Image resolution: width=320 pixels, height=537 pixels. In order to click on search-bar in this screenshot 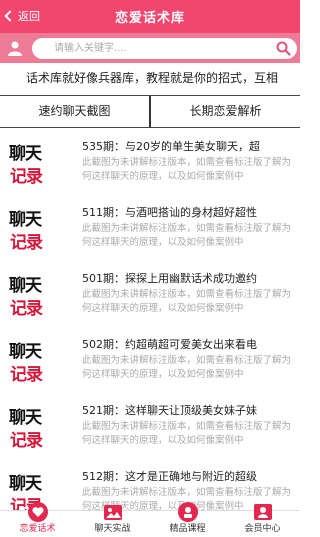, I will do `click(150, 48)`.